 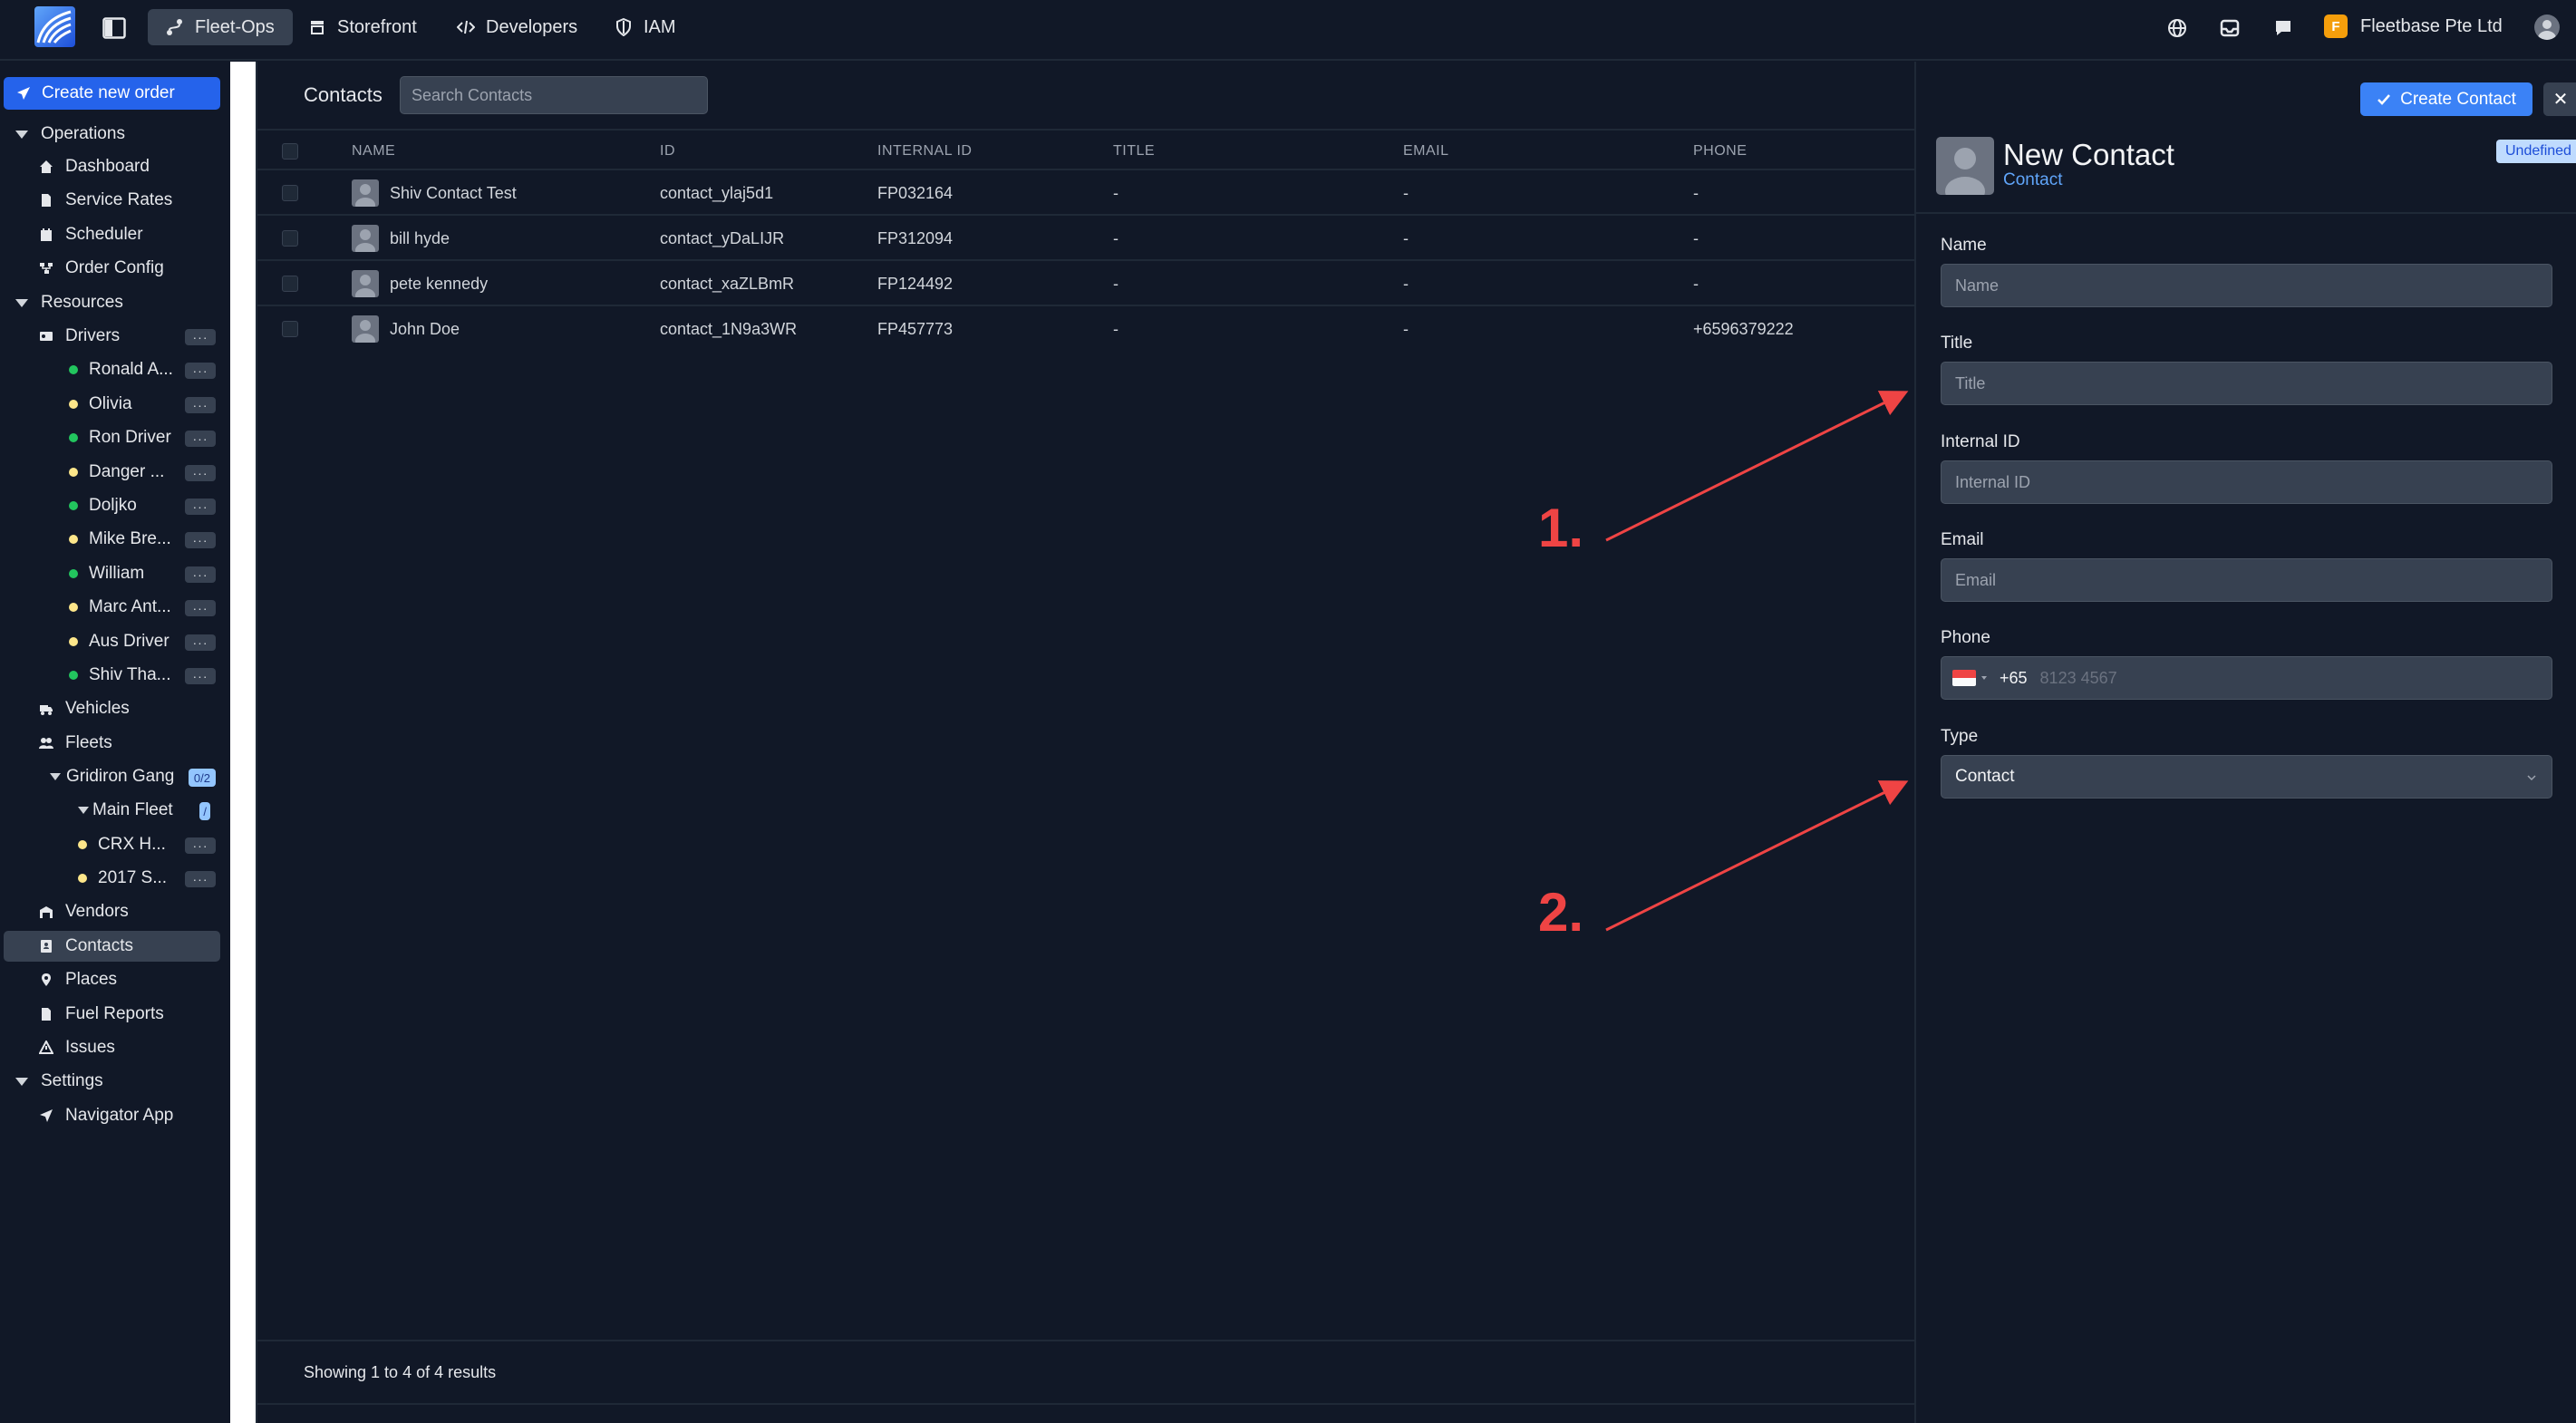 What do you see at coordinates (2547, 27) in the screenshot?
I see `user-avatar` at bounding box center [2547, 27].